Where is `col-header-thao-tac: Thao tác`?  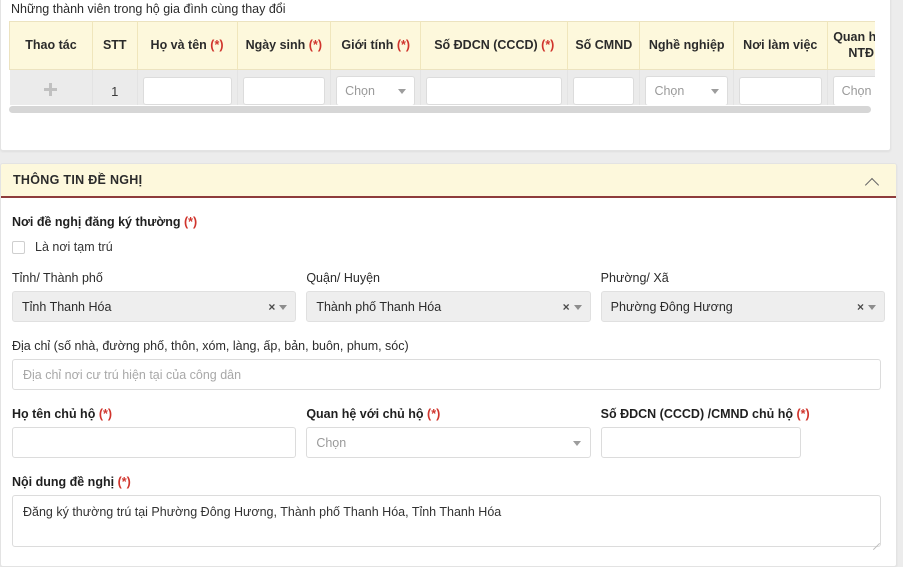
col-header-thao-tac: Thao tác is located at coordinates (51, 45).